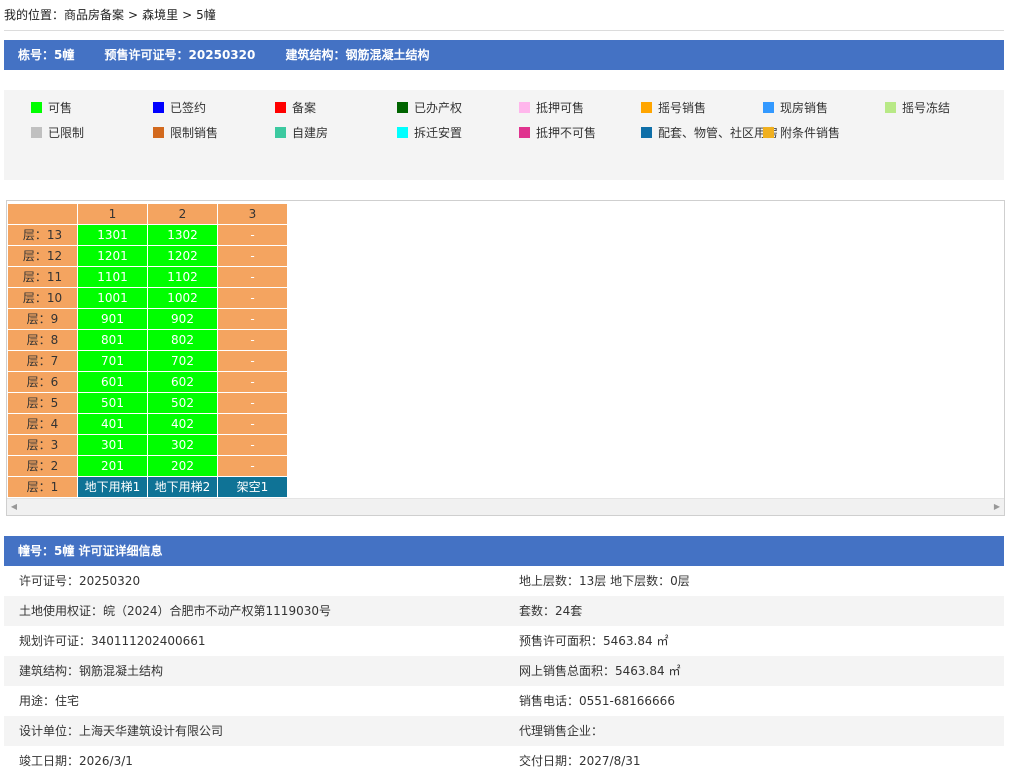 This screenshot has width=1010, height=783. I want to click on floor-label: 层：13, so click(42, 235).